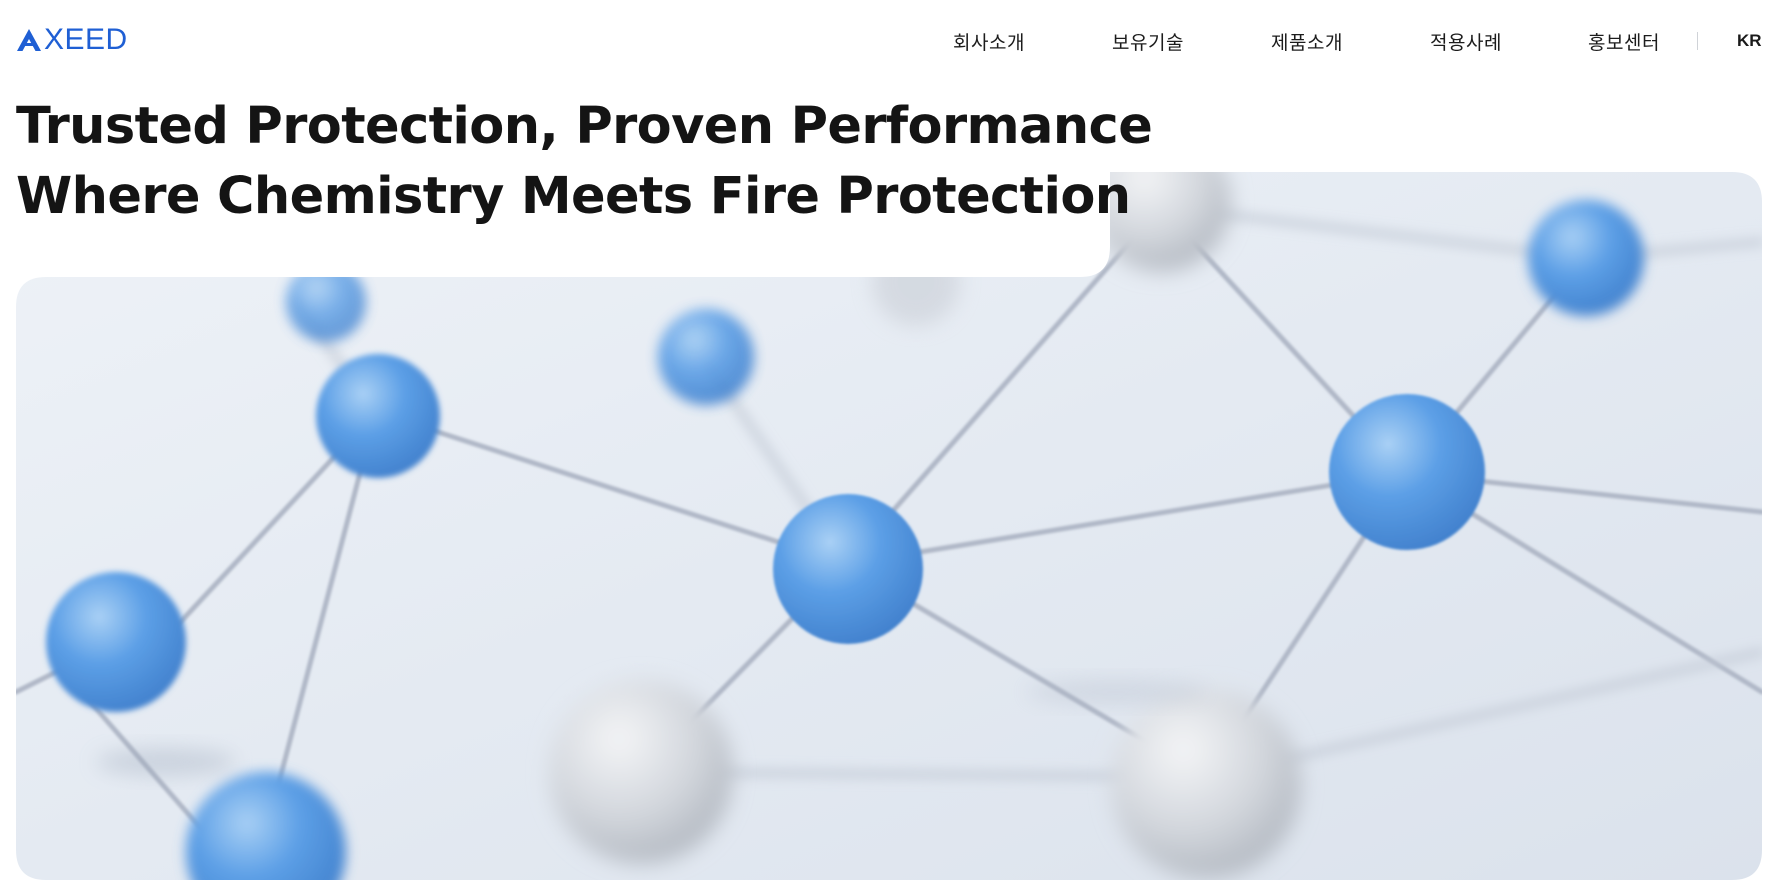 This screenshot has height=894, width=1776. Describe the element at coordinates (1466, 41) in the screenshot. I see `nav-item-cases: 적용사례` at that location.